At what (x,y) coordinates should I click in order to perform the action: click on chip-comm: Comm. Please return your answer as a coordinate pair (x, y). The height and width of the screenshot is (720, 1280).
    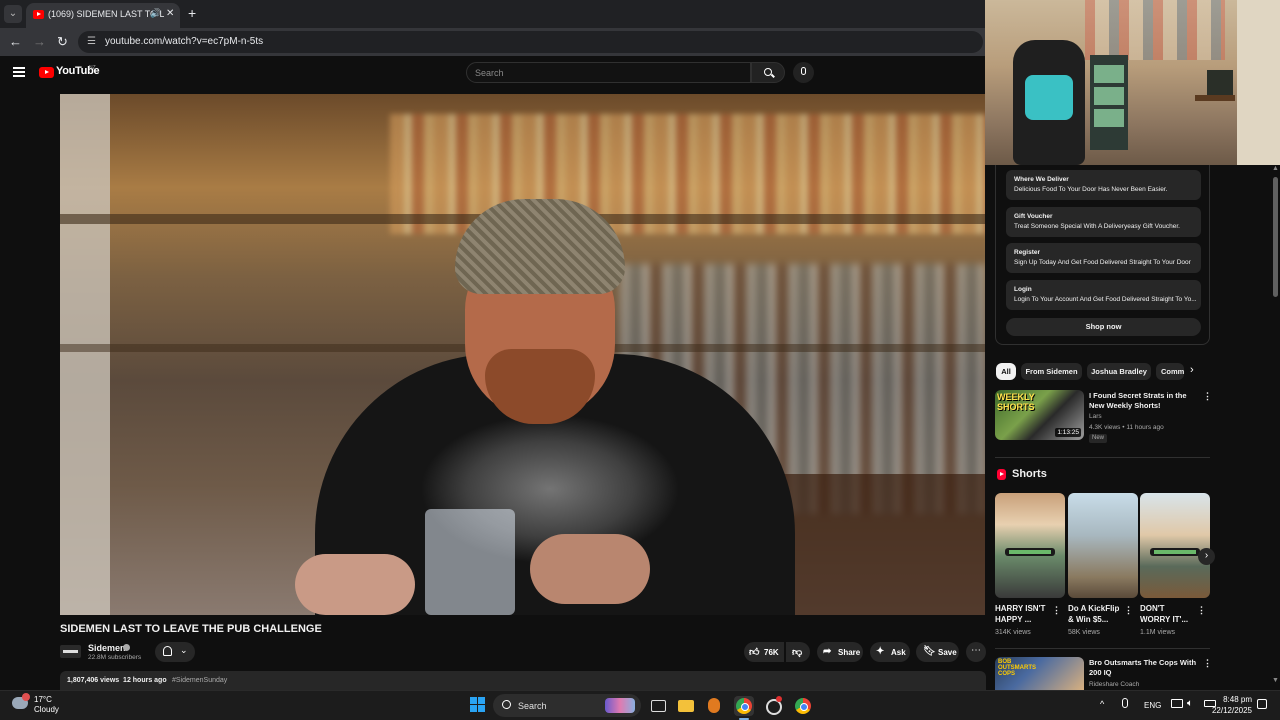
    Looking at the image, I should click on (1170, 371).